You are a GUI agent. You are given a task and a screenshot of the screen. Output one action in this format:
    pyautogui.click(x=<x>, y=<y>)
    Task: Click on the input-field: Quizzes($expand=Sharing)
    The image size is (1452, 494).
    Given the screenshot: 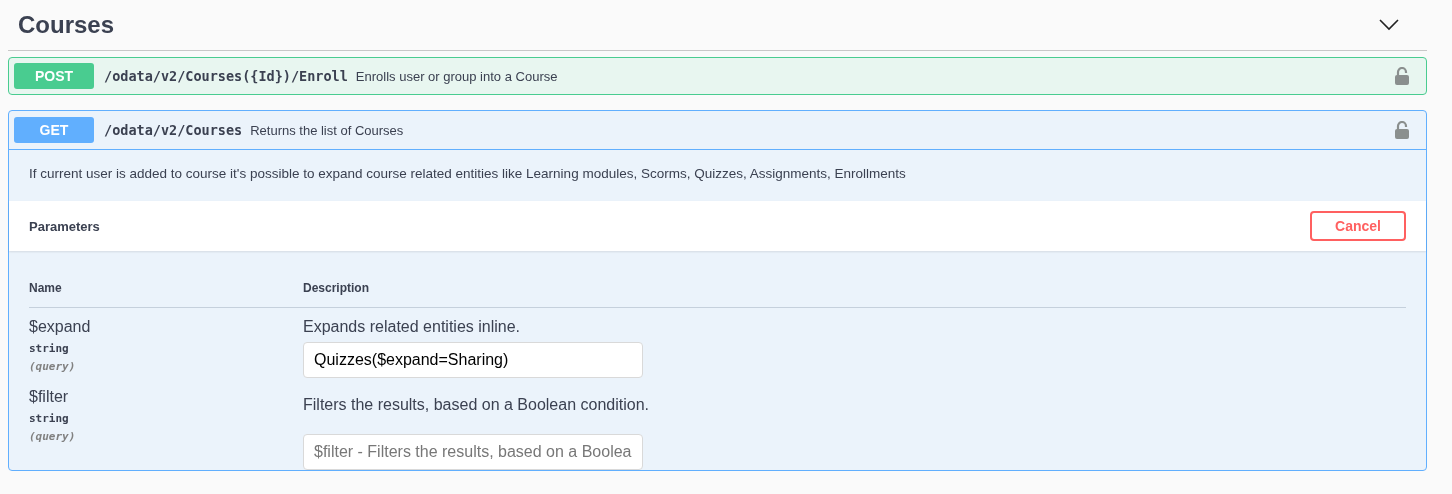 What is the action you would take?
    pyautogui.click(x=473, y=360)
    